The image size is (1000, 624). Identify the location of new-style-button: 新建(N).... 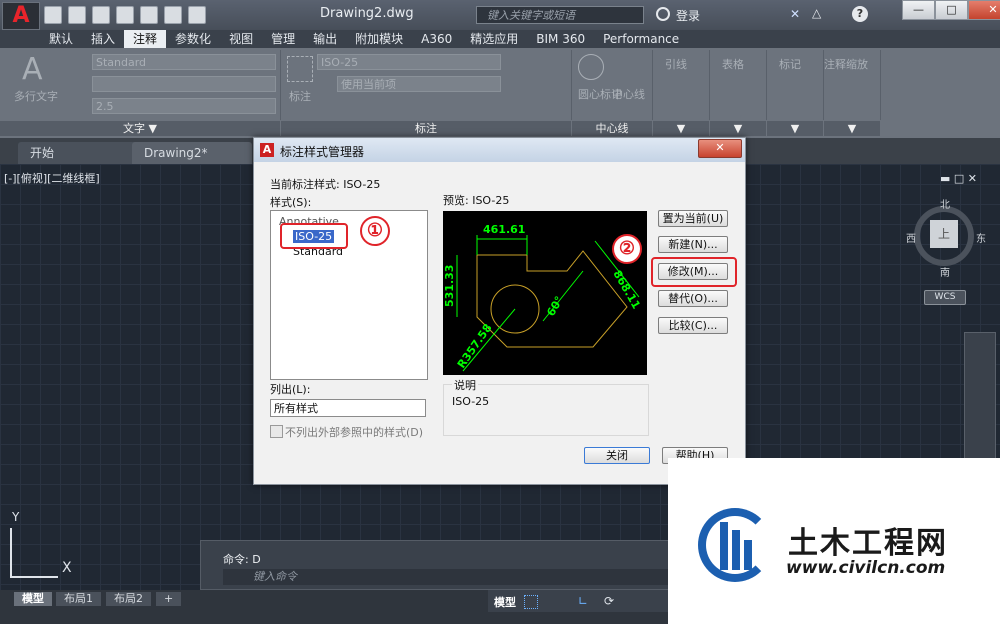
(693, 244).